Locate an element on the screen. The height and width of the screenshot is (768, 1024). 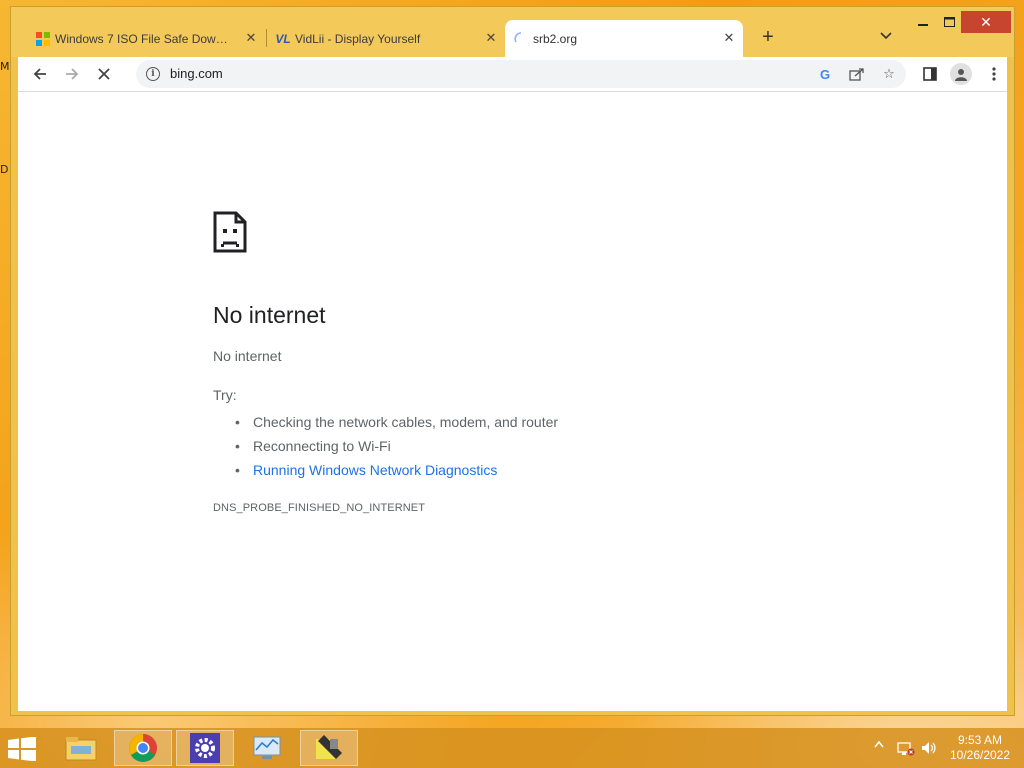
tab-title: Windows 7 ISO File Safe Downlo is located at coordinates (142, 38).